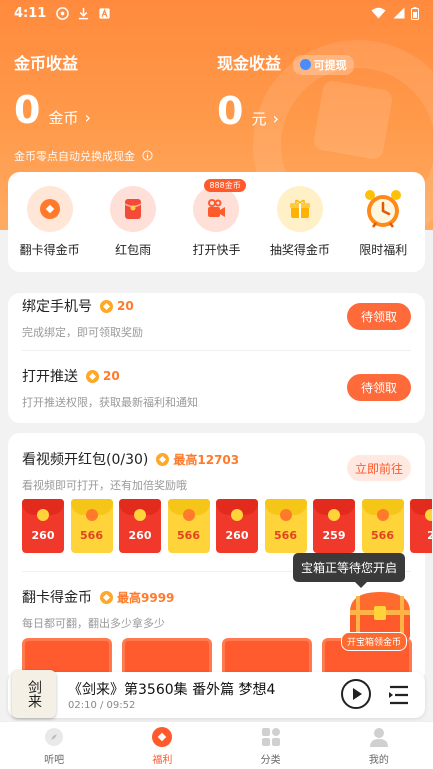 This screenshot has height=769, width=433. I want to click on quick-action-limited-offer: 限时福利, so click(383, 222).